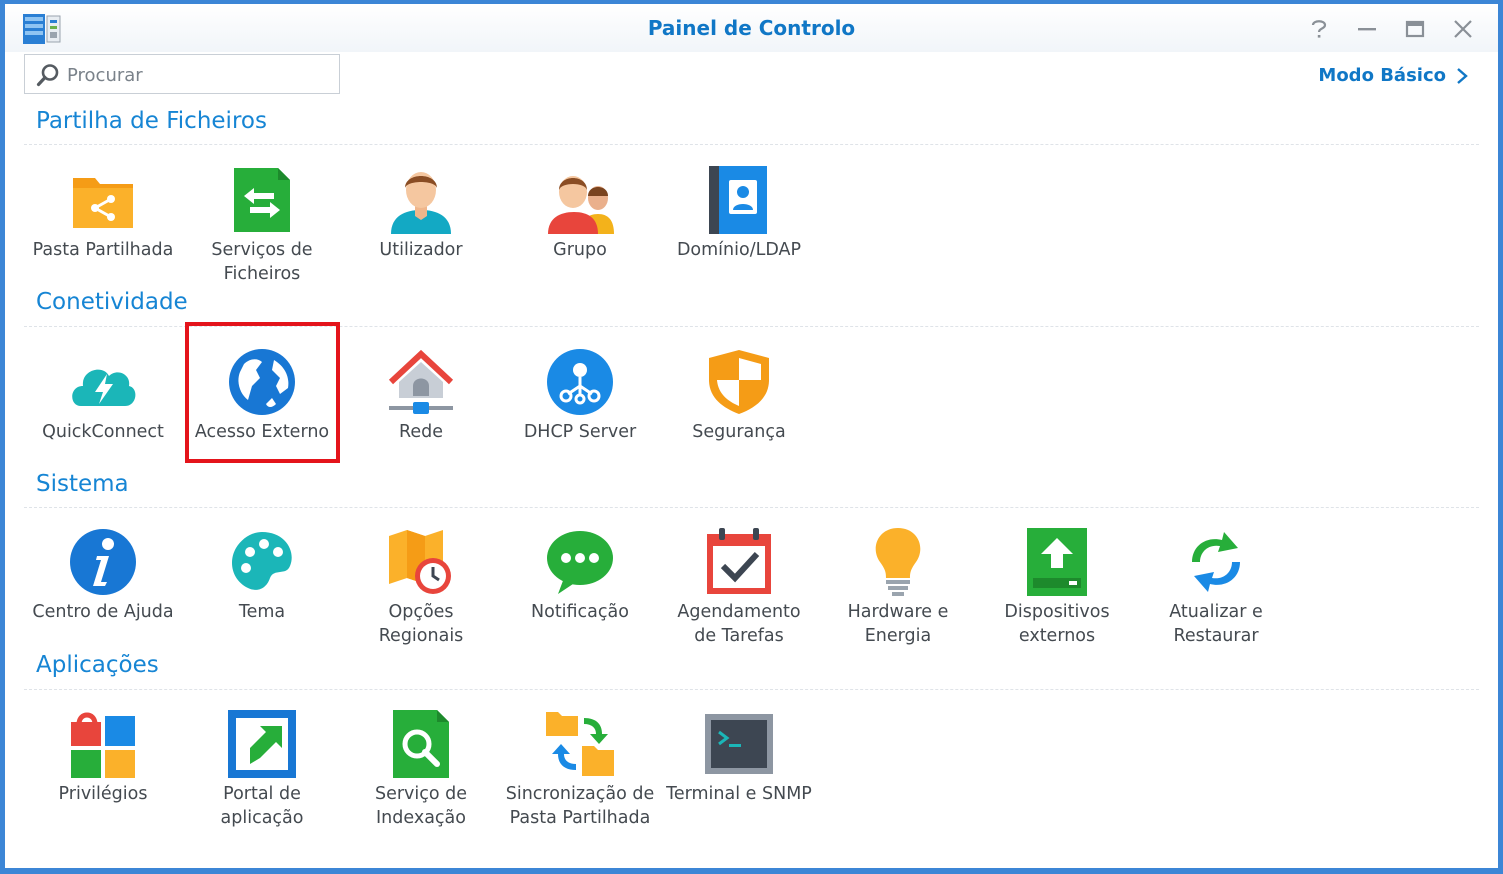 The width and height of the screenshot is (1503, 874). Describe the element at coordinates (1057, 562) in the screenshot. I see `external-device-icon` at that location.